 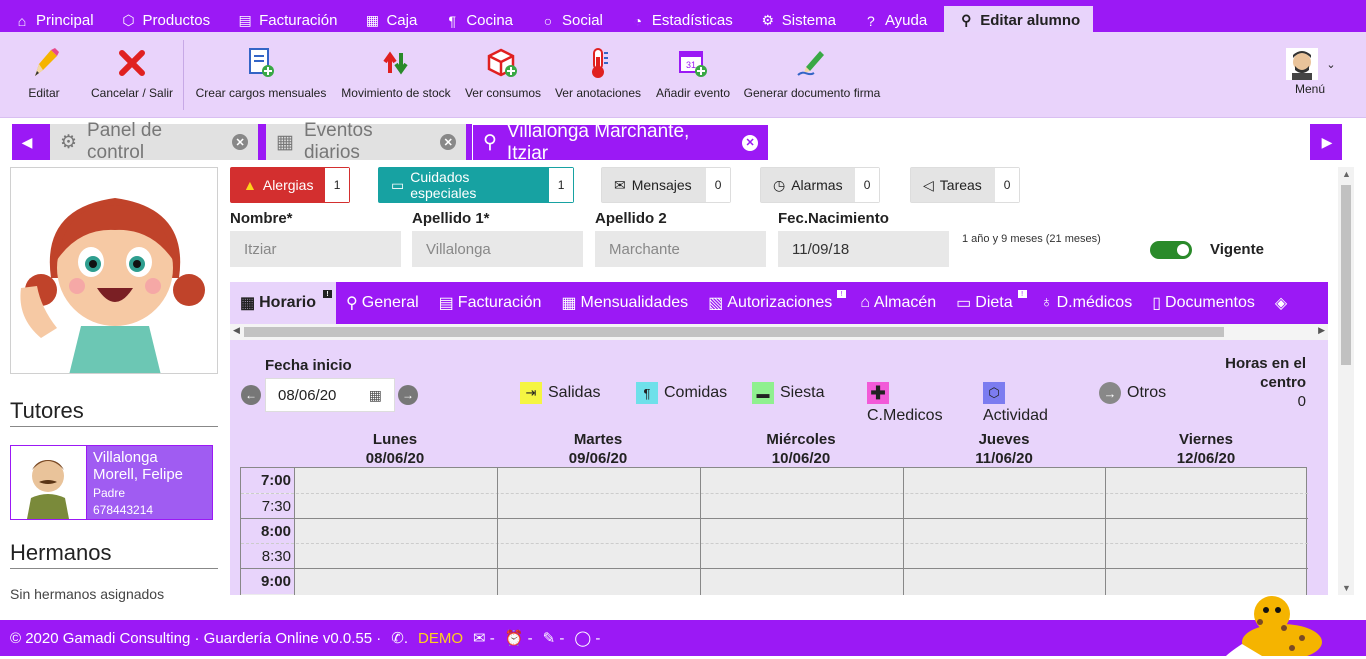 What do you see at coordinates (396, 63) in the screenshot?
I see `arrows-updown-icon` at bounding box center [396, 63].